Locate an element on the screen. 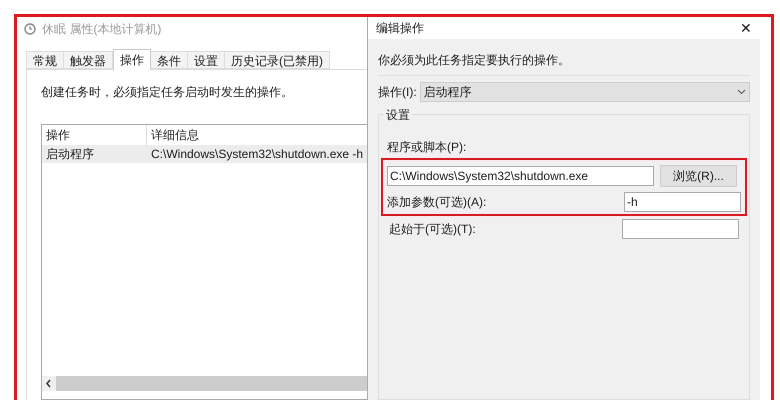 The height and width of the screenshot is (400, 780). description-text: 创建任务时，必须指定任务启动时发生的操作。 is located at coordinates (167, 92).